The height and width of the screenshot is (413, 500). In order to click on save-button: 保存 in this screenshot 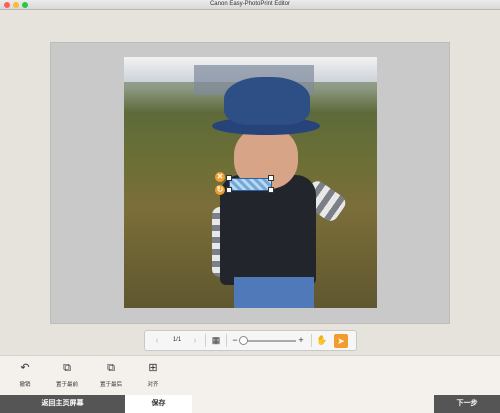, I will do `click(158, 404)`.